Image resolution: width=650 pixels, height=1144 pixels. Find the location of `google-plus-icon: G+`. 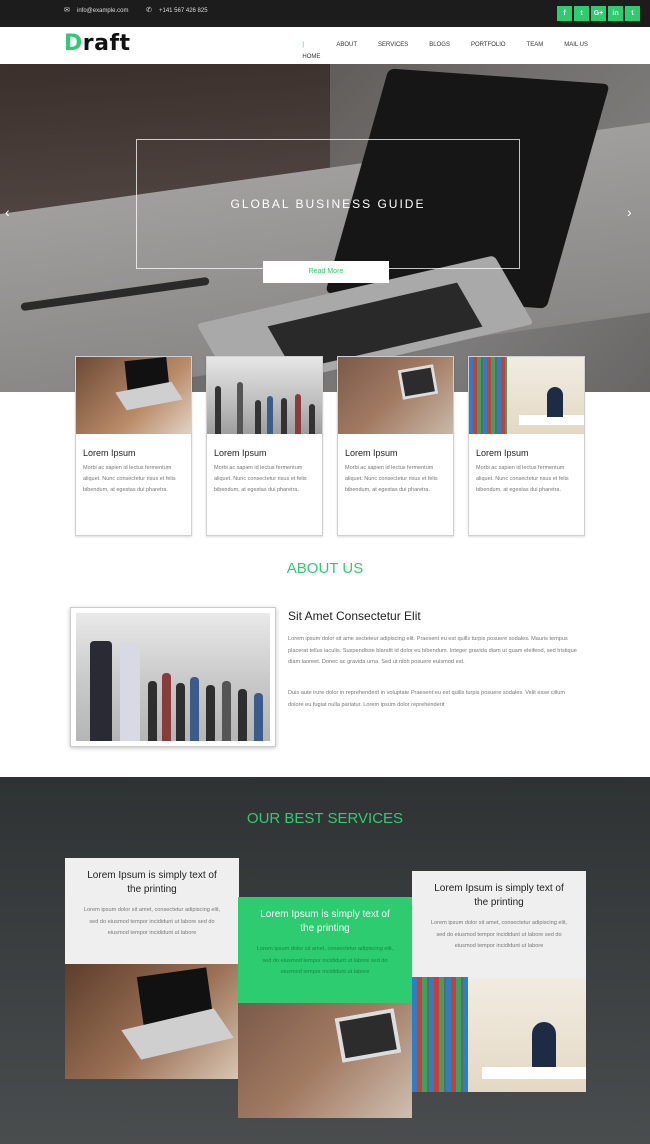

google-plus-icon: G+ is located at coordinates (598, 13).